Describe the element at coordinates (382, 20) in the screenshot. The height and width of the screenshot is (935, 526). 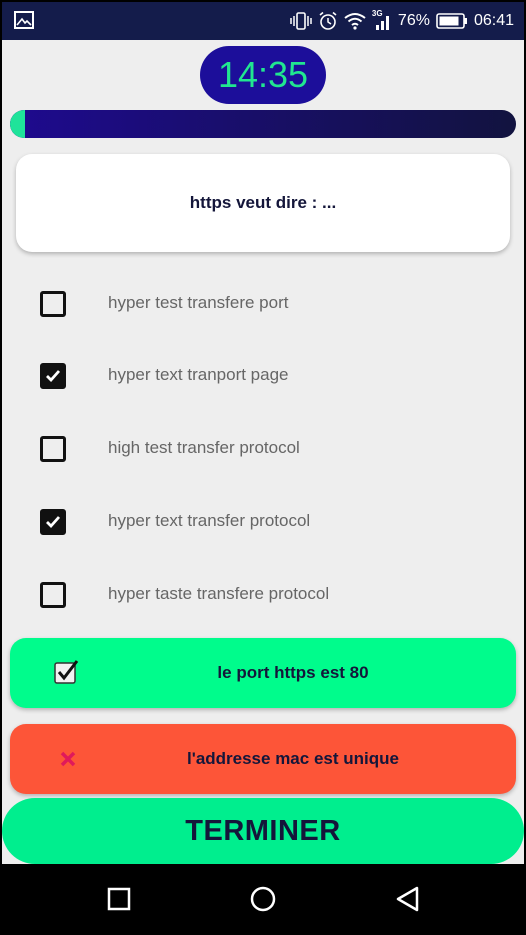
I see `signal-icon: 3G` at that location.